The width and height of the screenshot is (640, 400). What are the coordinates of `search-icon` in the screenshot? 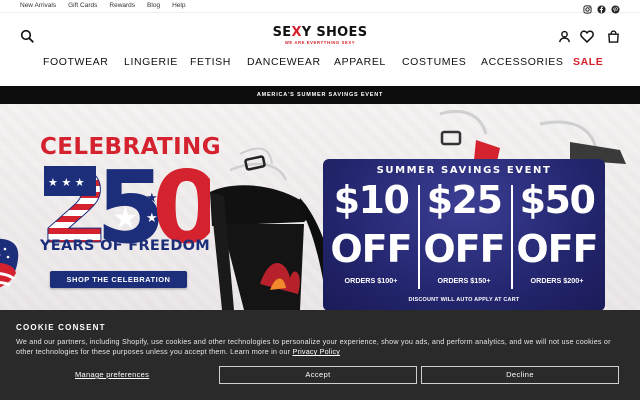 It's located at (27, 36).